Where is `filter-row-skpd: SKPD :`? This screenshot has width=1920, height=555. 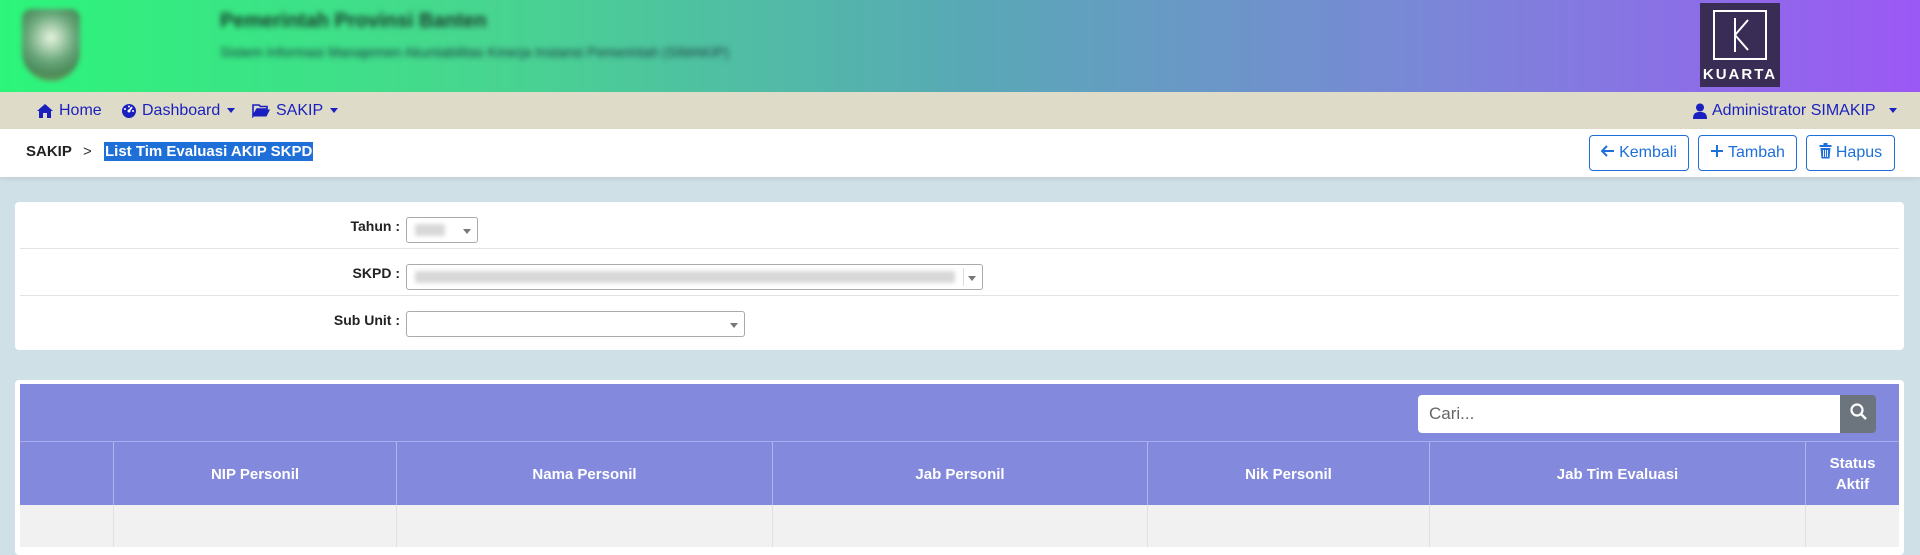 filter-row-skpd: SKPD : is located at coordinates (959, 272).